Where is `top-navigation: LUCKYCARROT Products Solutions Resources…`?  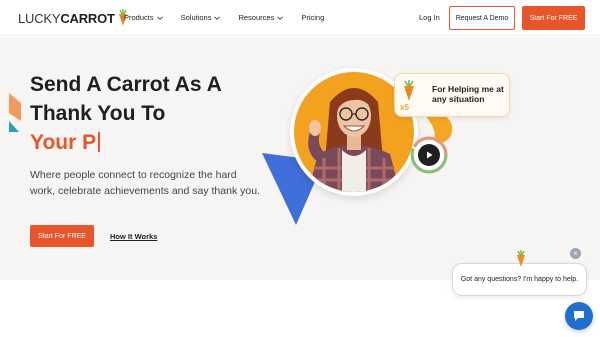
top-navigation: LUCKYCARROT Products Solutions Resources… is located at coordinates (300, 18).